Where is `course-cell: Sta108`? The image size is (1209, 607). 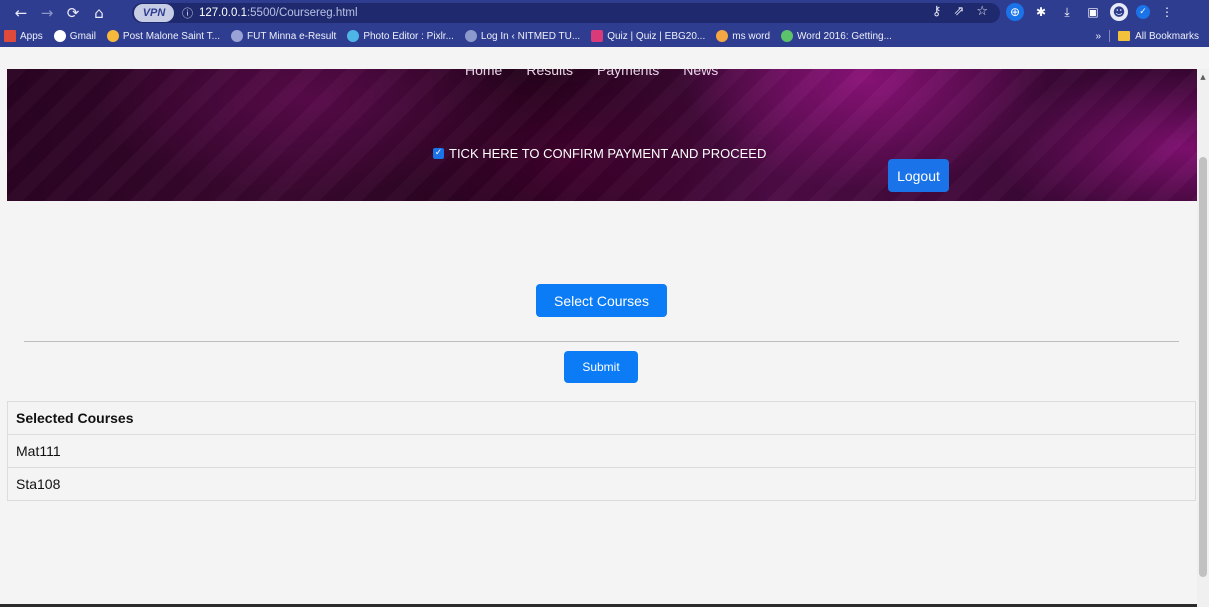 course-cell: Sta108 is located at coordinates (601, 484).